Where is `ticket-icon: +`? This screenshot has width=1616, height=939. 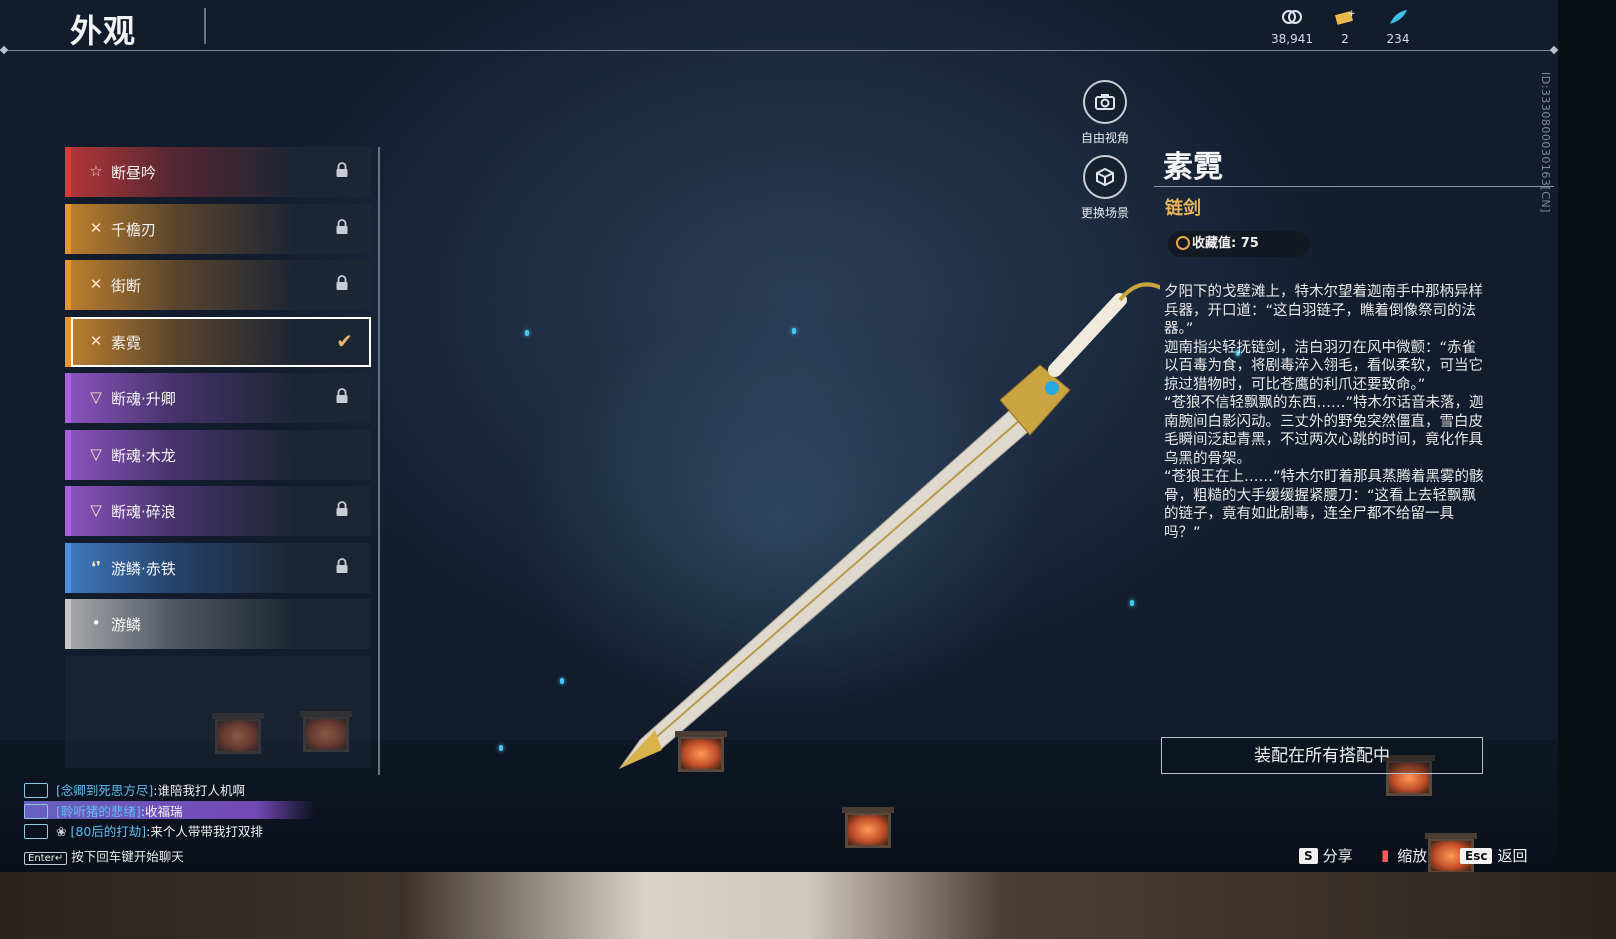
ticket-icon: + is located at coordinates (1345, 18).